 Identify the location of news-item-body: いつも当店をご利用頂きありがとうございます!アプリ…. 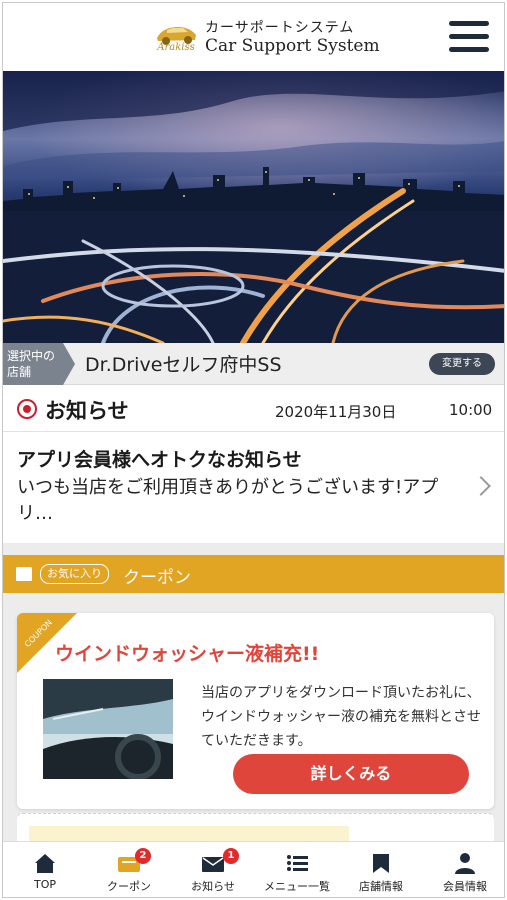
(228, 500).